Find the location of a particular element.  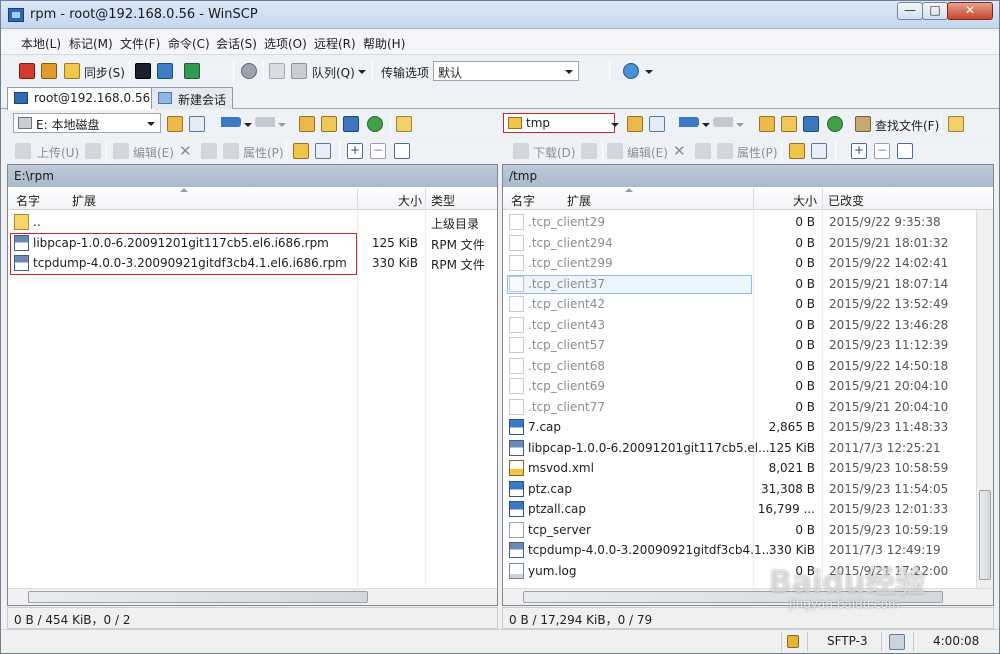

putty-icon is located at coordinates (165, 71).